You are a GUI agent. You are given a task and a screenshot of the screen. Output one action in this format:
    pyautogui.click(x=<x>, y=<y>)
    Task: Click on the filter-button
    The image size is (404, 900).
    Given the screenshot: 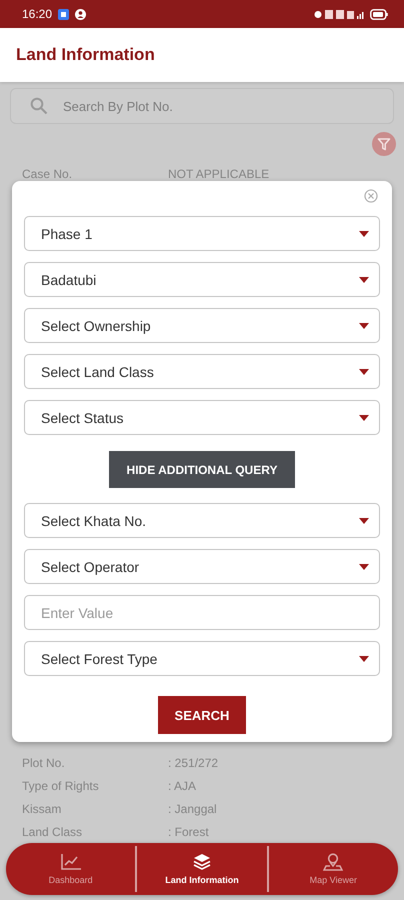 What is the action you would take?
    pyautogui.click(x=384, y=144)
    